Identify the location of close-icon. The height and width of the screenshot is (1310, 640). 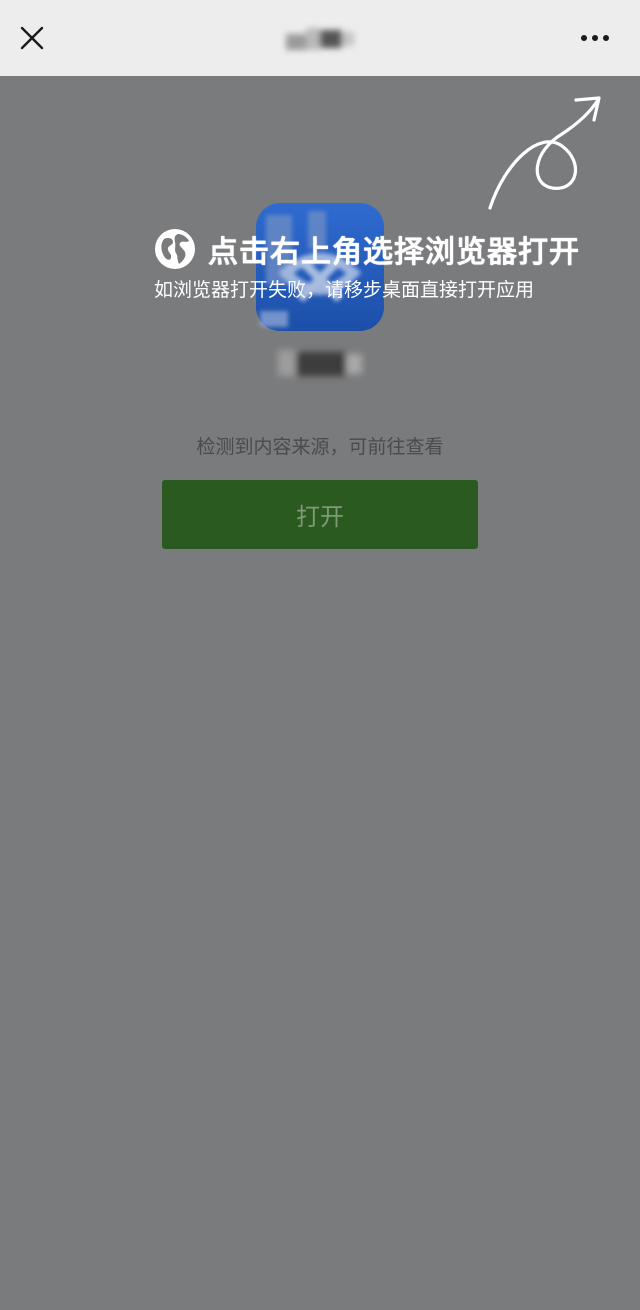
(32, 38).